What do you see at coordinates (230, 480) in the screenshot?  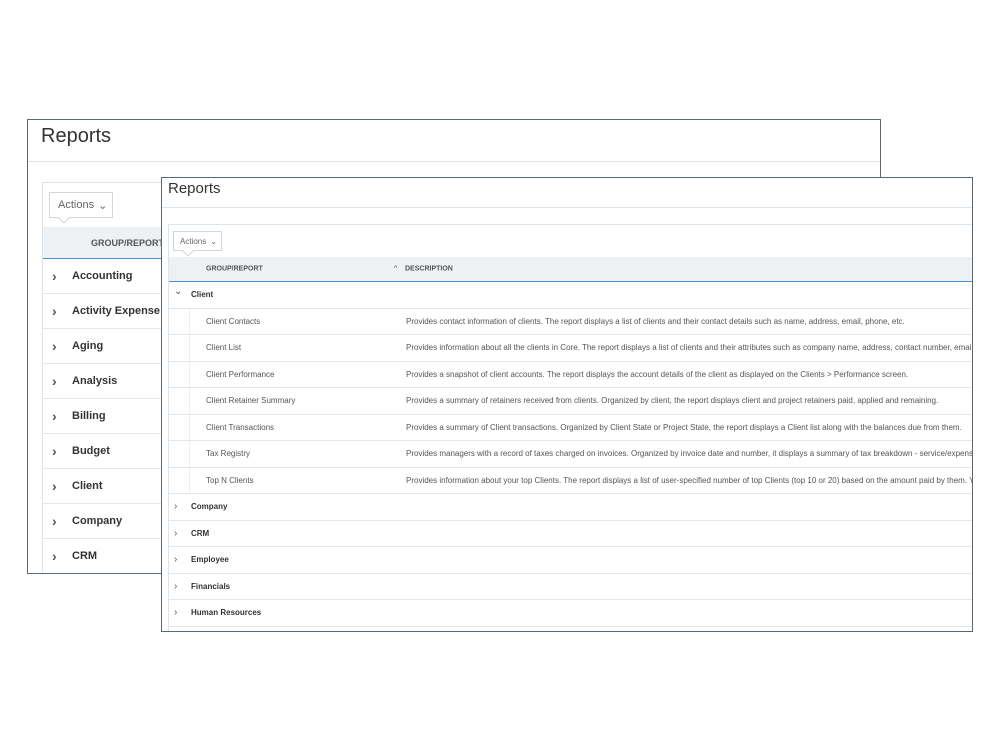 I see `report-name: Top N Clients` at bounding box center [230, 480].